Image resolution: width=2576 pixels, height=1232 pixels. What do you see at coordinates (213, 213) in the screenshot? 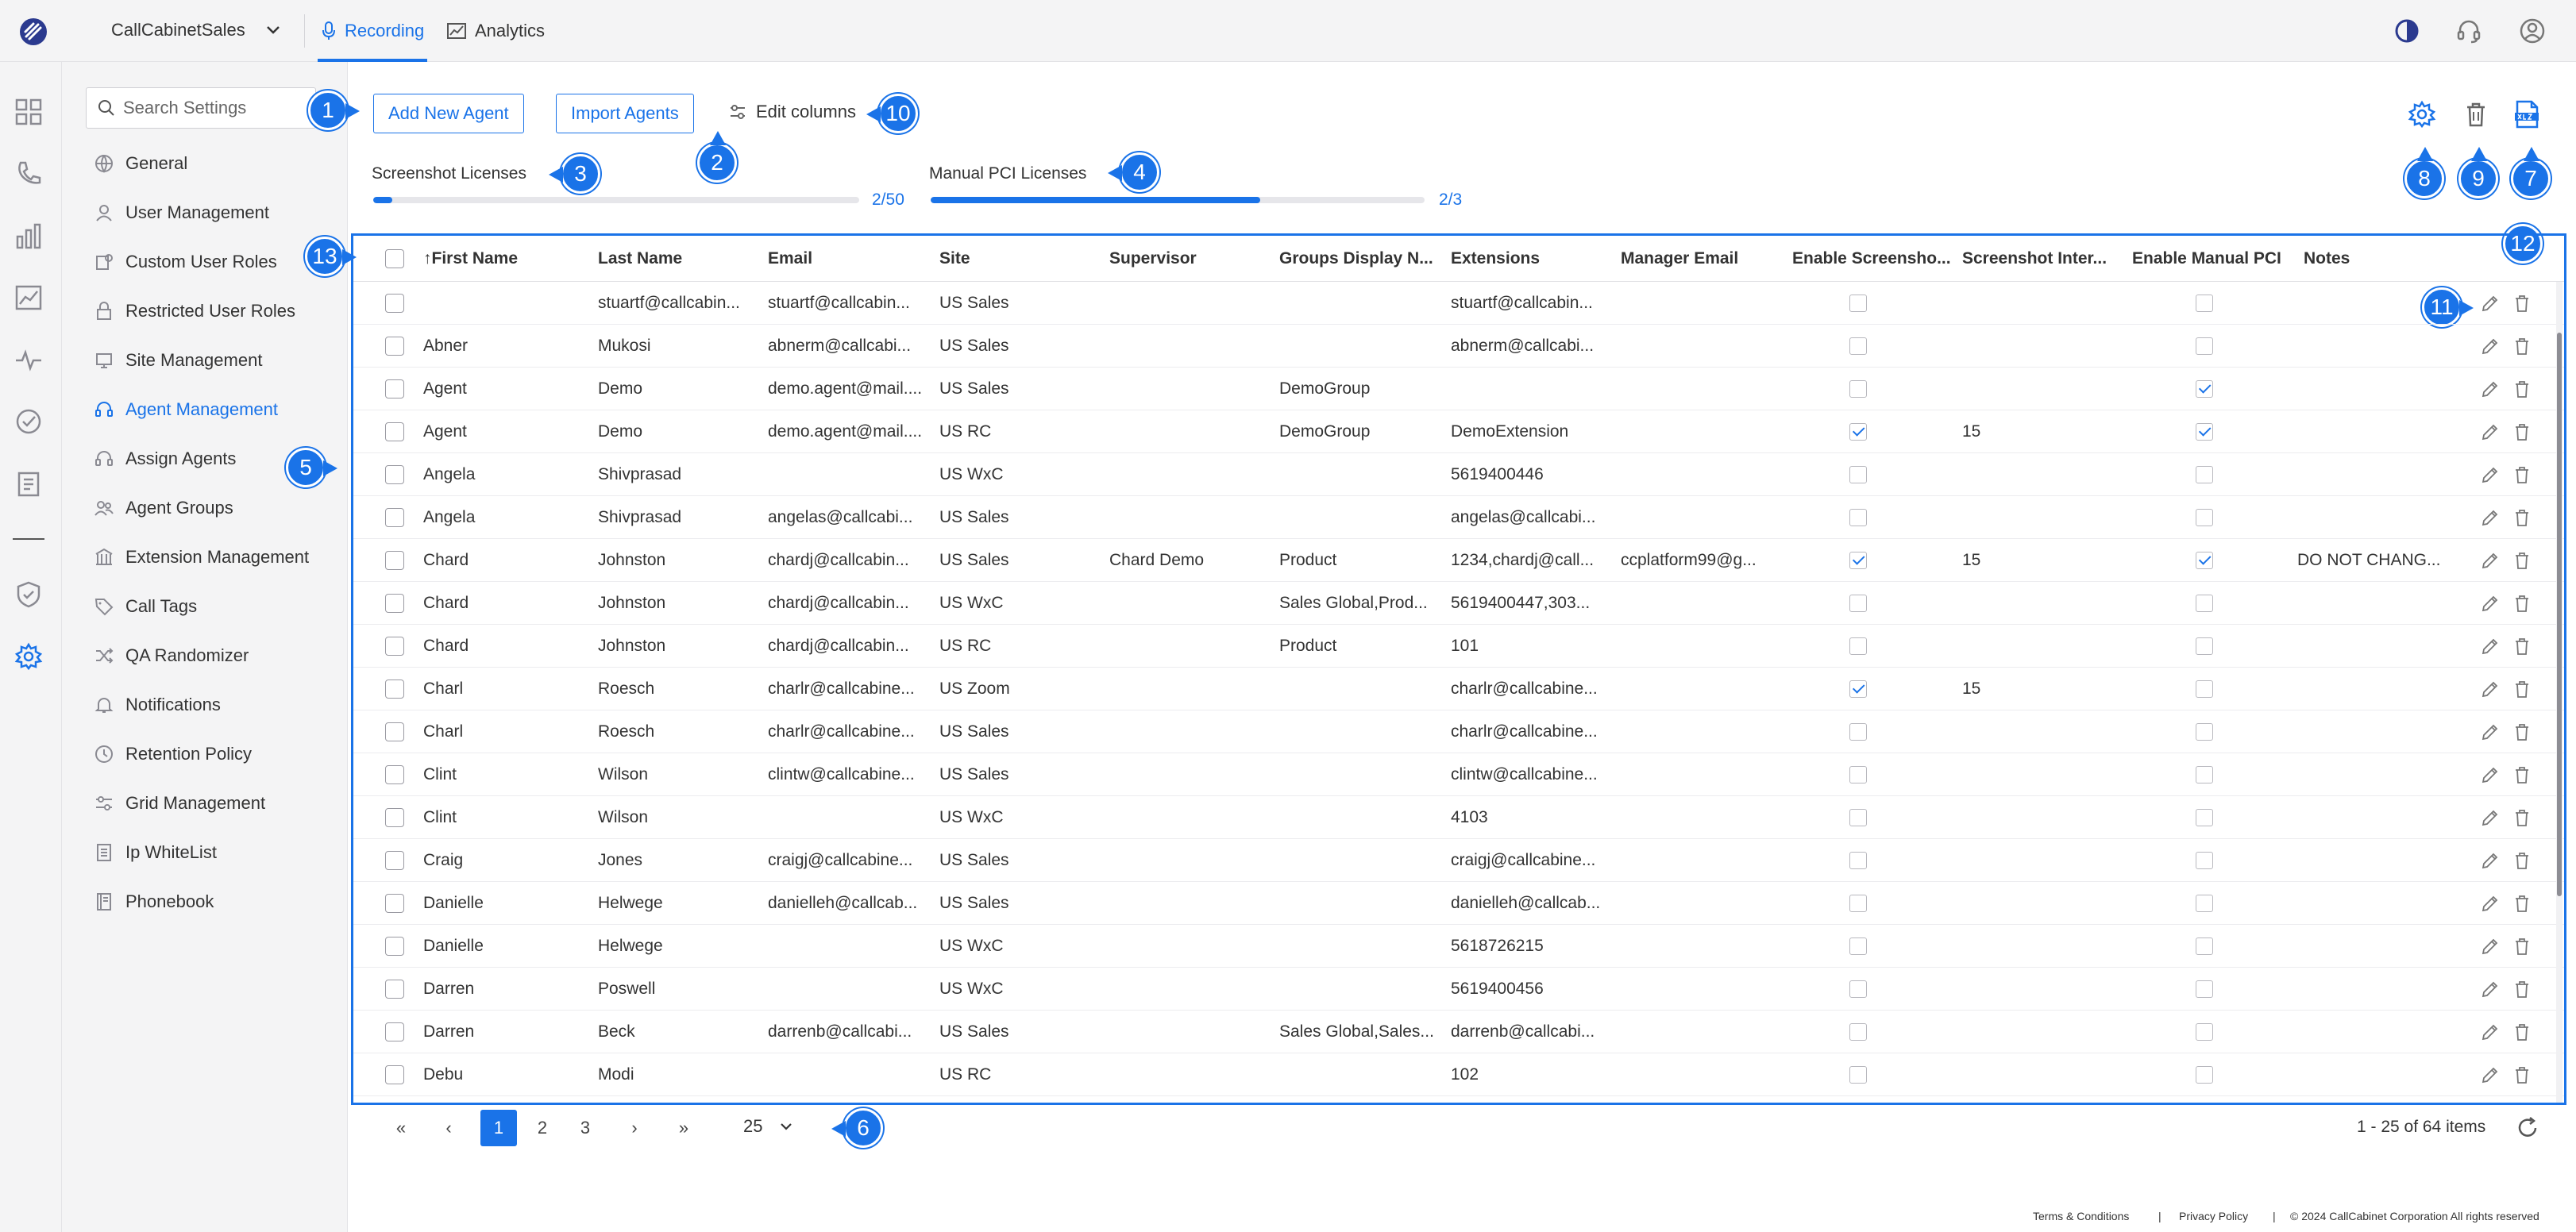
I see `settings-item-user-management: User Management` at bounding box center [213, 213].